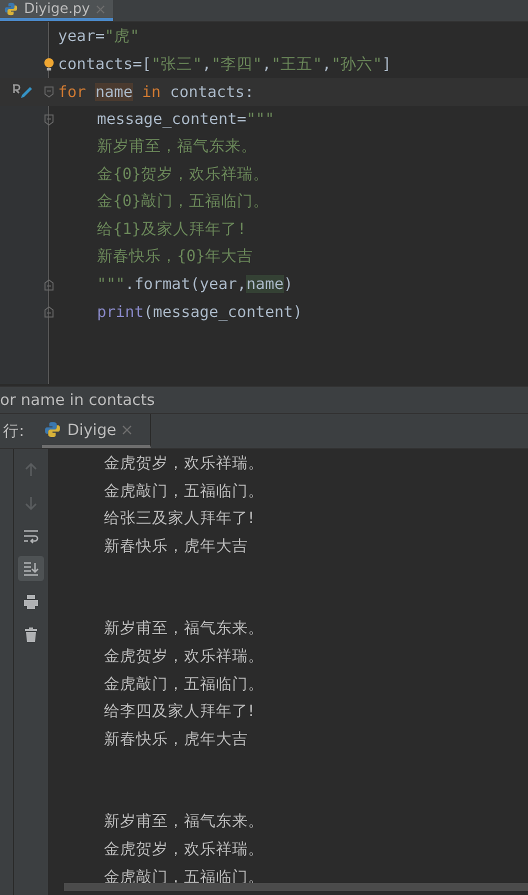 Image resolution: width=528 pixels, height=895 pixels. I want to click on code-line: 给{1}及家人拜年了!, so click(171, 229).